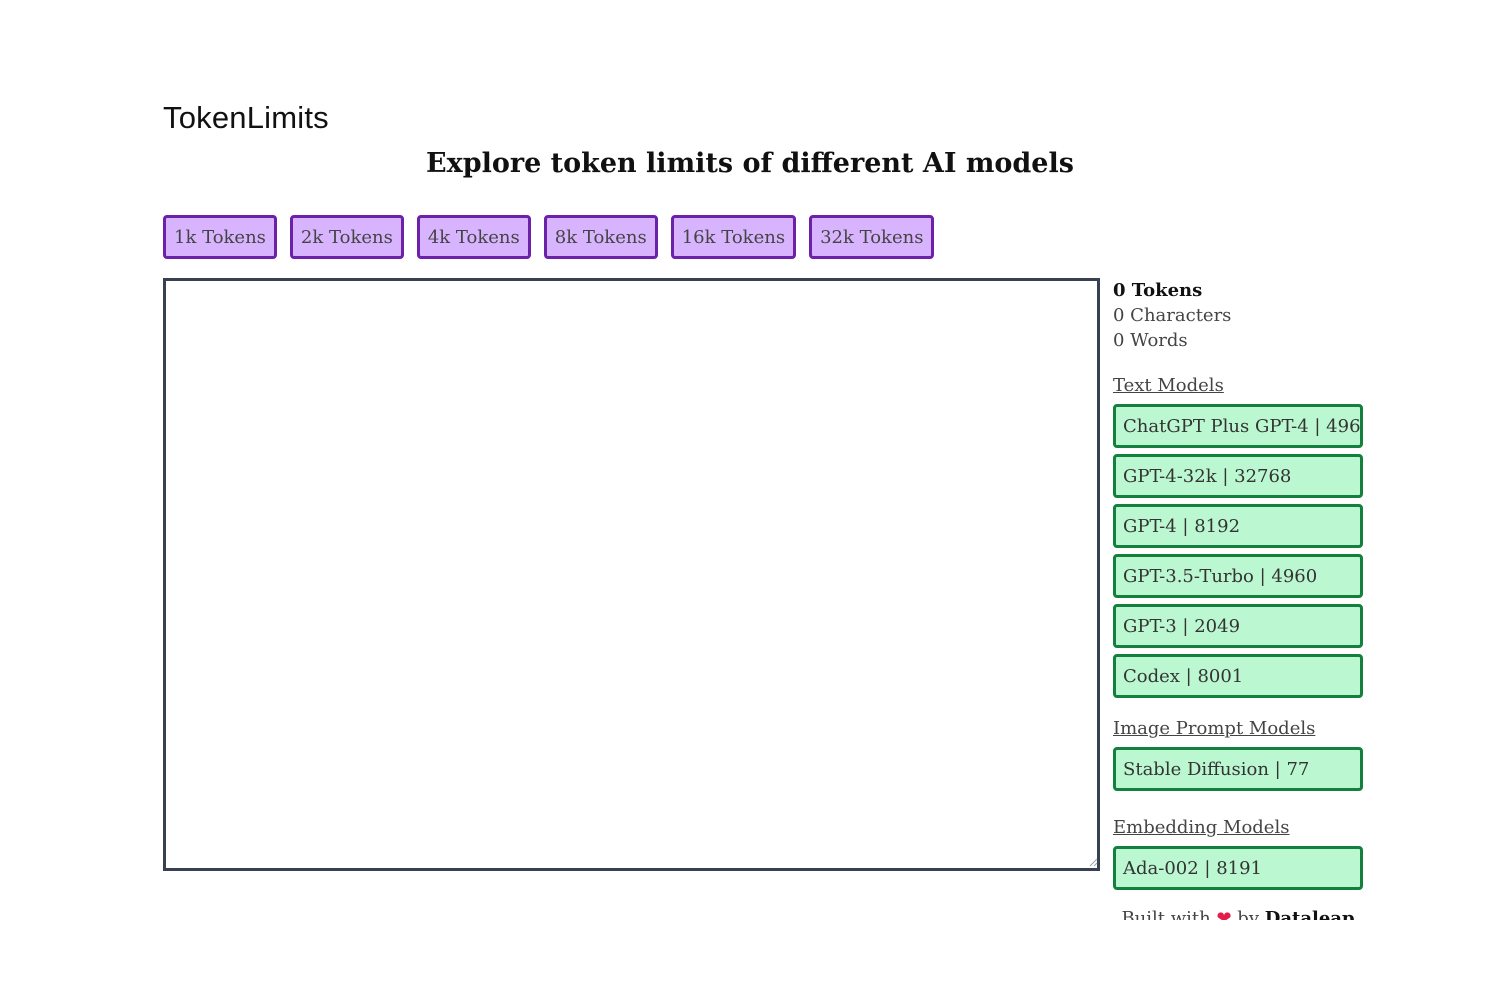 The image size is (1500, 1000). What do you see at coordinates (473, 237) in the screenshot?
I see `token-preset-4k-button: 4k Tokens` at bounding box center [473, 237].